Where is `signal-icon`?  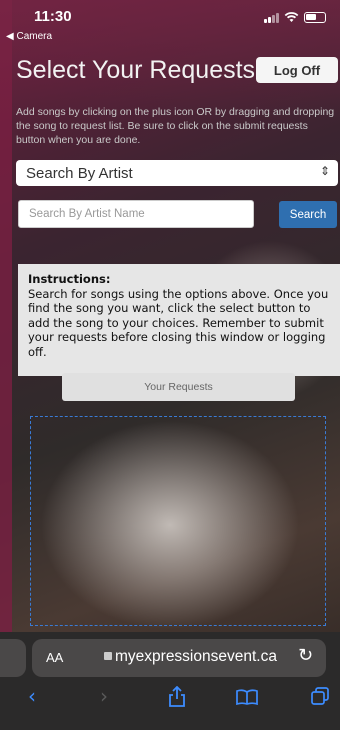 signal-icon is located at coordinates (271, 17).